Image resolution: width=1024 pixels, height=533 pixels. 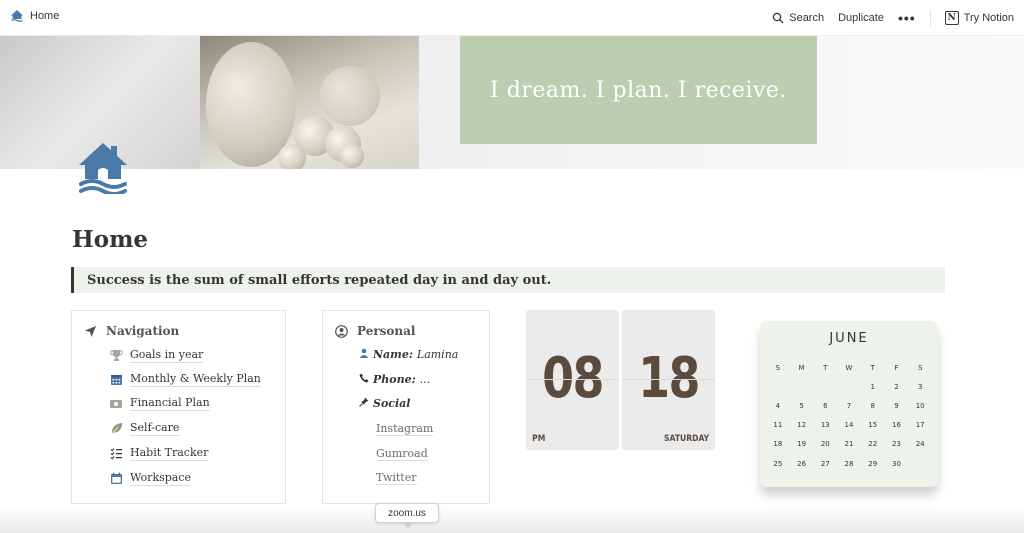 I want to click on calendar-day: 23, so click(x=897, y=444).